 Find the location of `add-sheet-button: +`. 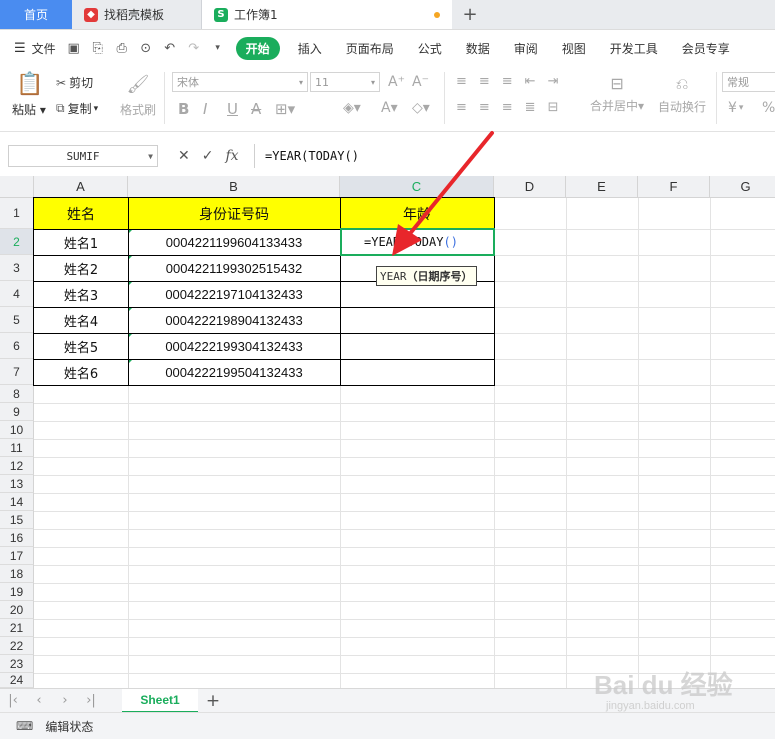

add-sheet-button: + is located at coordinates (213, 701).